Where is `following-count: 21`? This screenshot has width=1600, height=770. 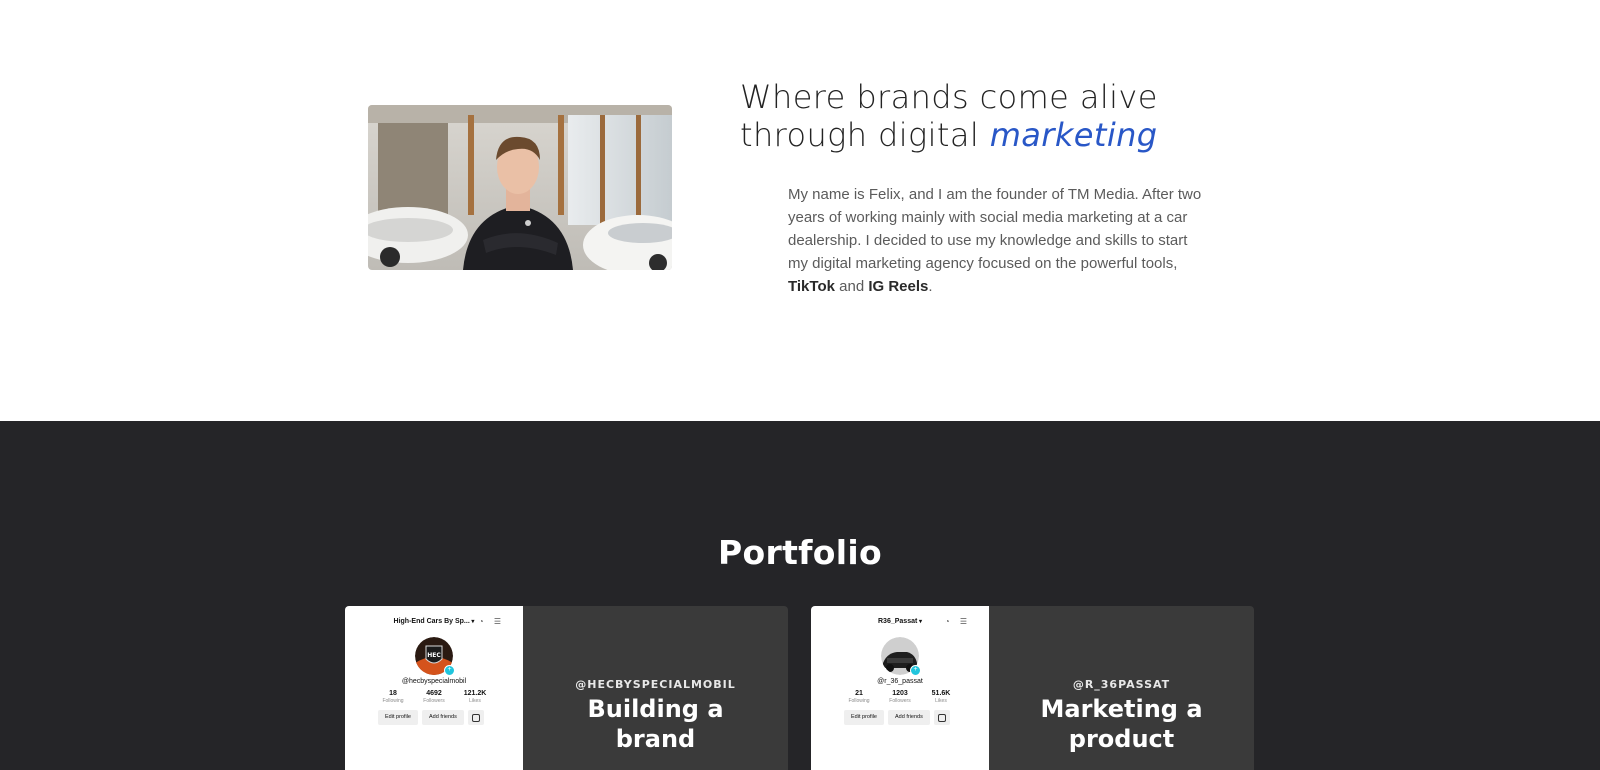 following-count: 21 is located at coordinates (859, 693).